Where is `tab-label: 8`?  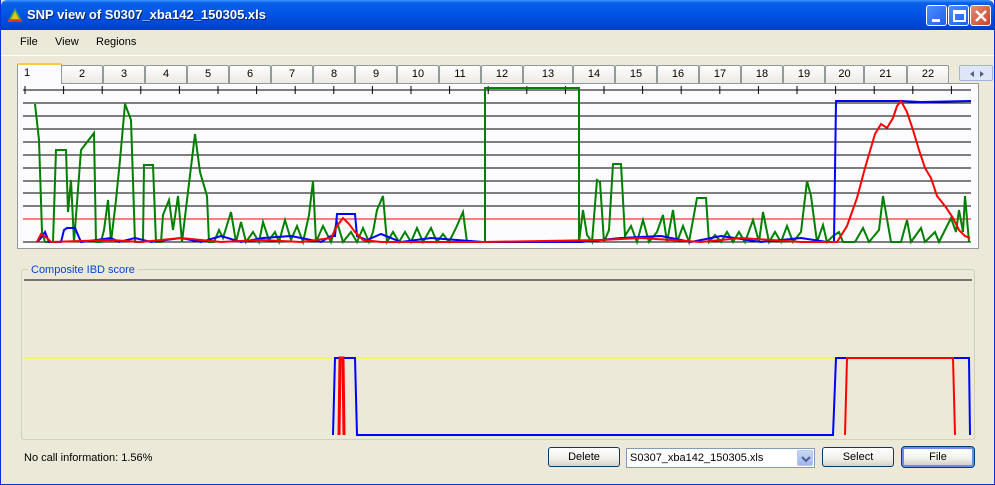 tab-label: 8 is located at coordinates (334, 74).